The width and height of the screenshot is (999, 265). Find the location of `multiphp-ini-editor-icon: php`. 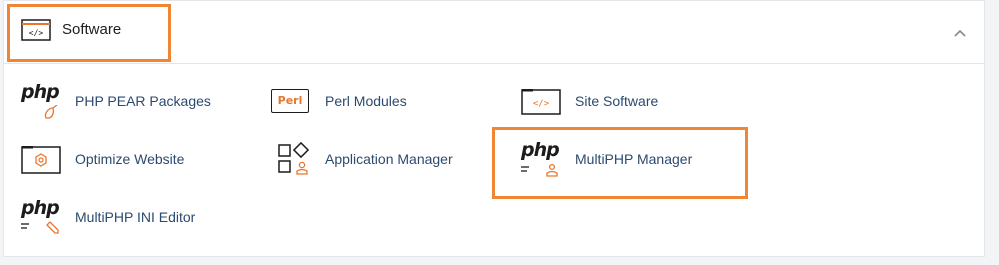

multiphp-ini-editor-icon: php is located at coordinates (43, 216).